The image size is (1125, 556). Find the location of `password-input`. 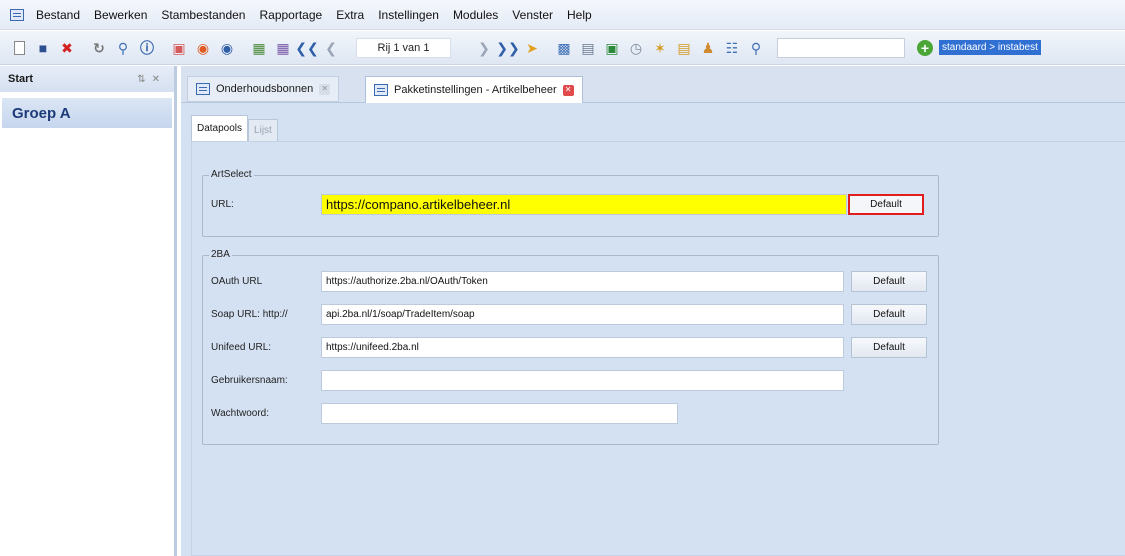

password-input is located at coordinates (499, 413).